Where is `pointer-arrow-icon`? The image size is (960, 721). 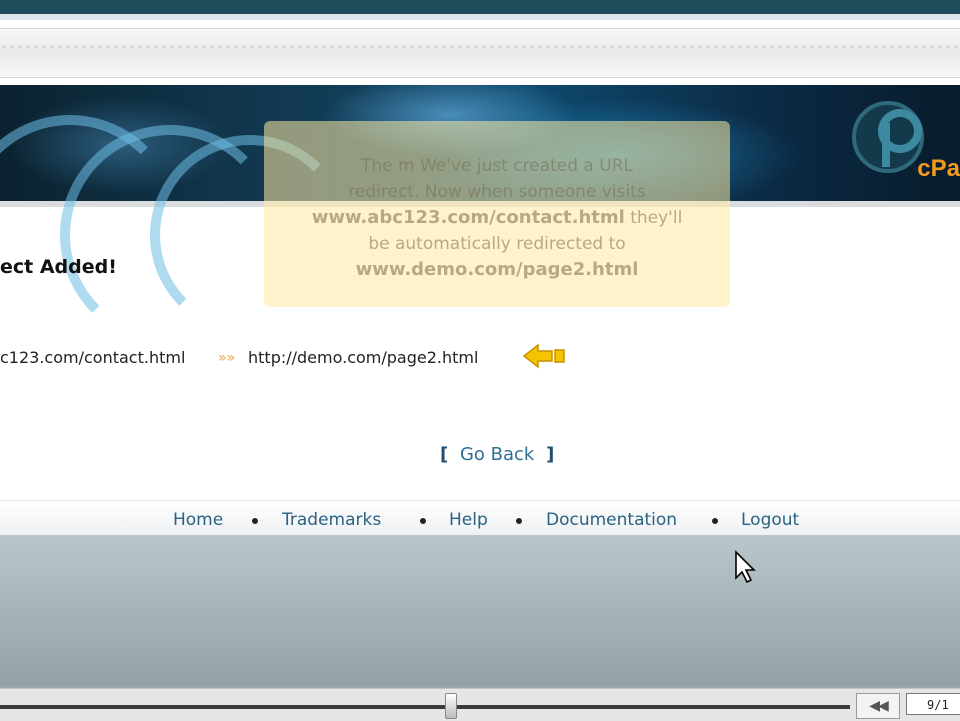 pointer-arrow-icon is located at coordinates (543, 356).